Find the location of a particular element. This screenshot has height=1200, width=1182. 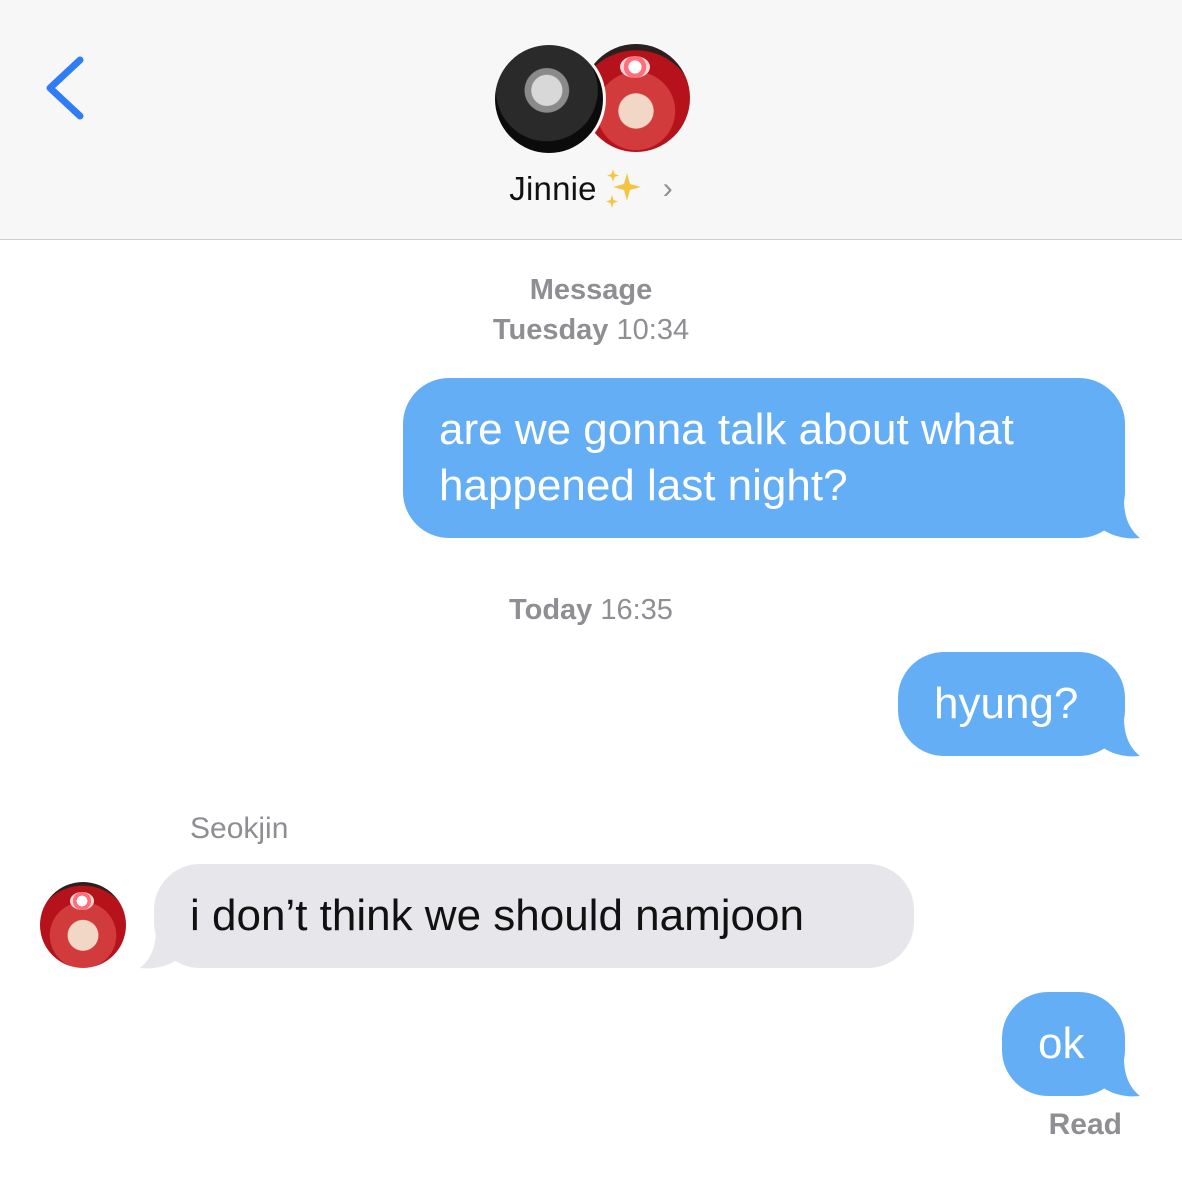

thread-label: Message is located at coordinates (591, 290).